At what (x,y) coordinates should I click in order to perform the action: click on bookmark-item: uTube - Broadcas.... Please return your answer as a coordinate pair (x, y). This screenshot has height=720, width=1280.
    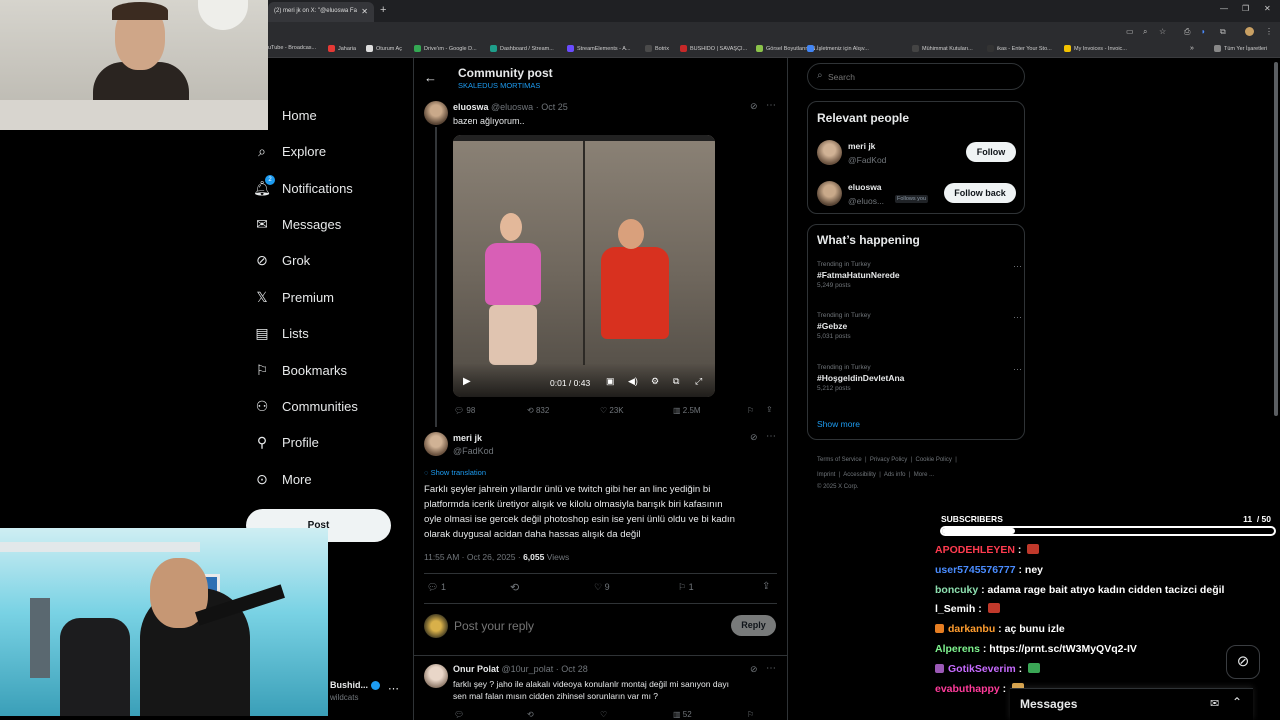
    Looking at the image, I should click on (292, 48).